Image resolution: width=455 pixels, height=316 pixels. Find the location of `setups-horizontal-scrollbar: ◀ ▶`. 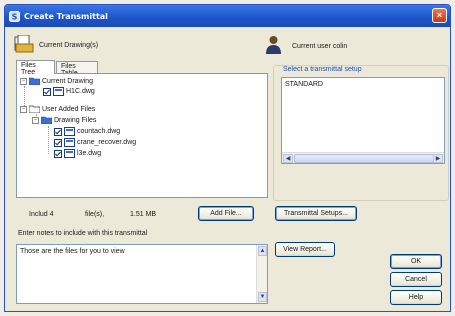

setups-horizontal-scrollbar: ◀ ▶ is located at coordinates (363, 157).